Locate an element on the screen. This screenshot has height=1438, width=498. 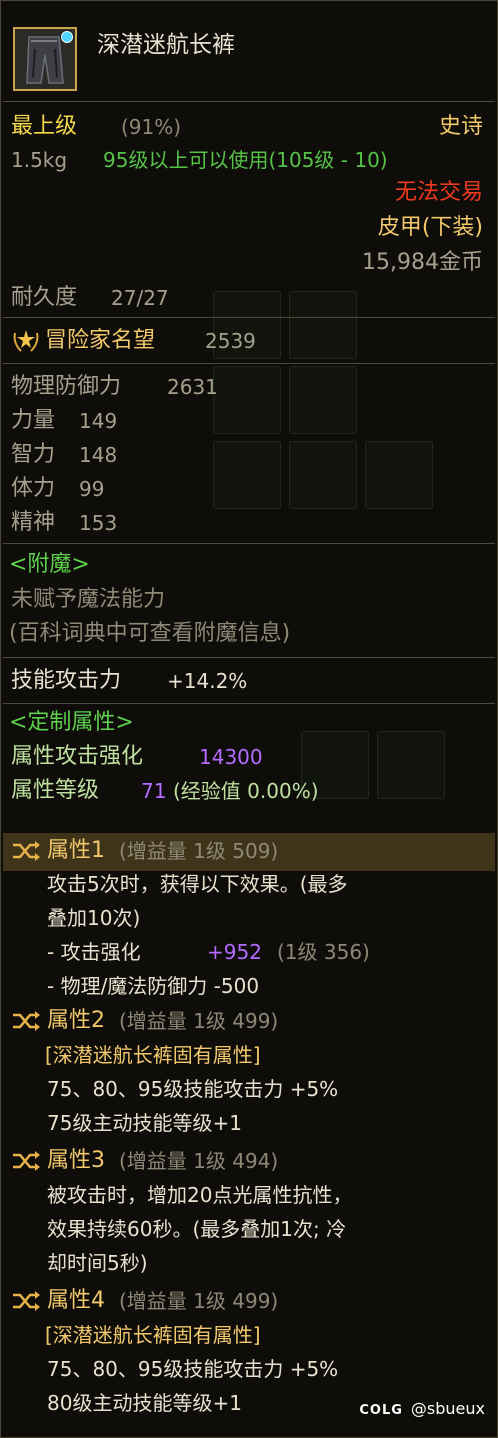
fame-value: 2539 is located at coordinates (230, 341).